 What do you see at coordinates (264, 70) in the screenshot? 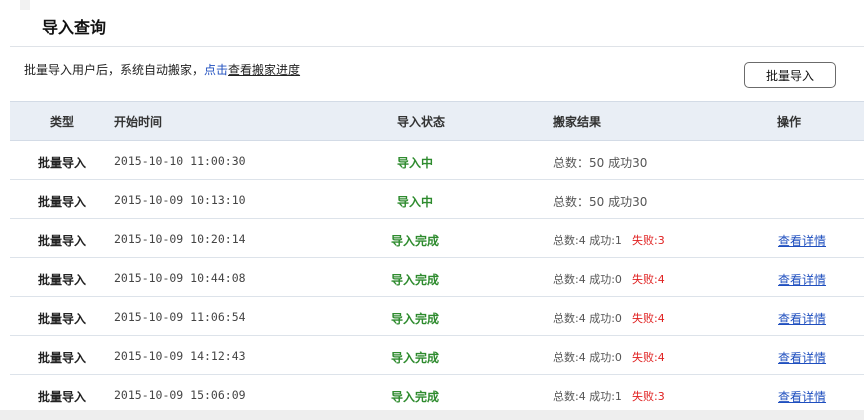
I see `view-progress-link: 查看搬家进度` at bounding box center [264, 70].